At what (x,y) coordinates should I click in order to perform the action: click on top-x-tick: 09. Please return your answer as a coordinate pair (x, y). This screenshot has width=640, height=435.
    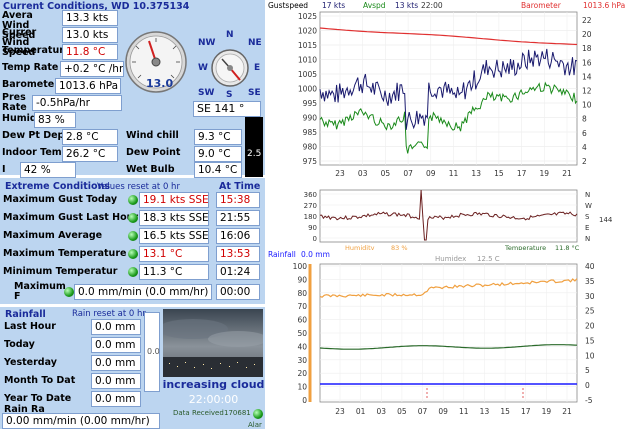
    Looking at the image, I should click on (431, 173).